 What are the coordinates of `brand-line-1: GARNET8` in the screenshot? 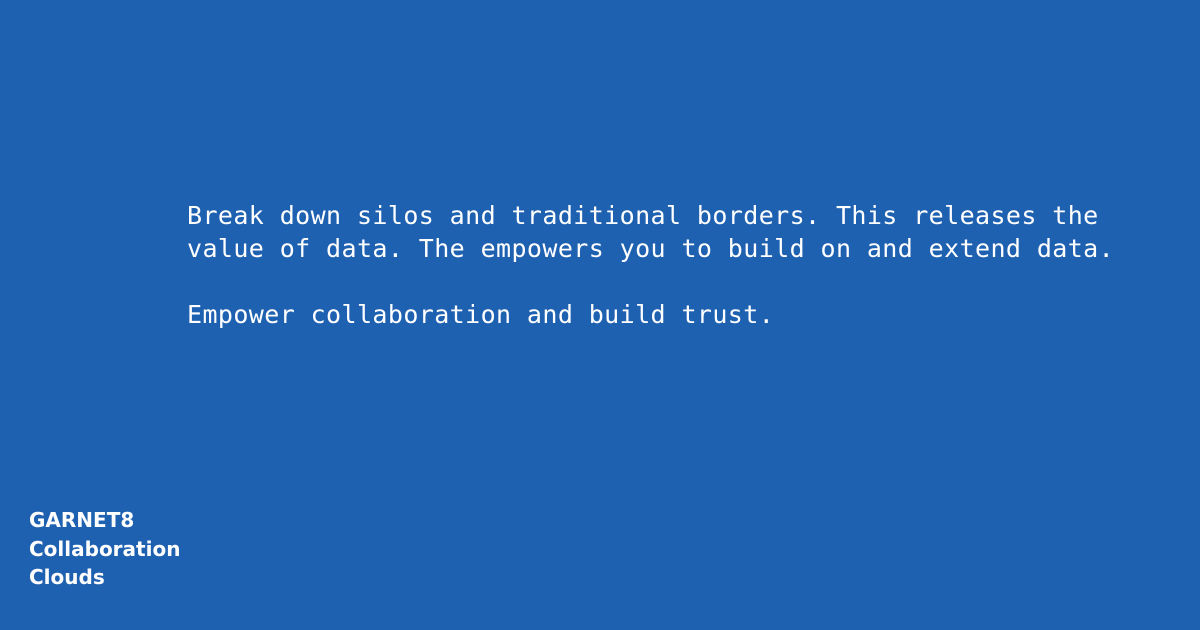 It's located at (82, 520).